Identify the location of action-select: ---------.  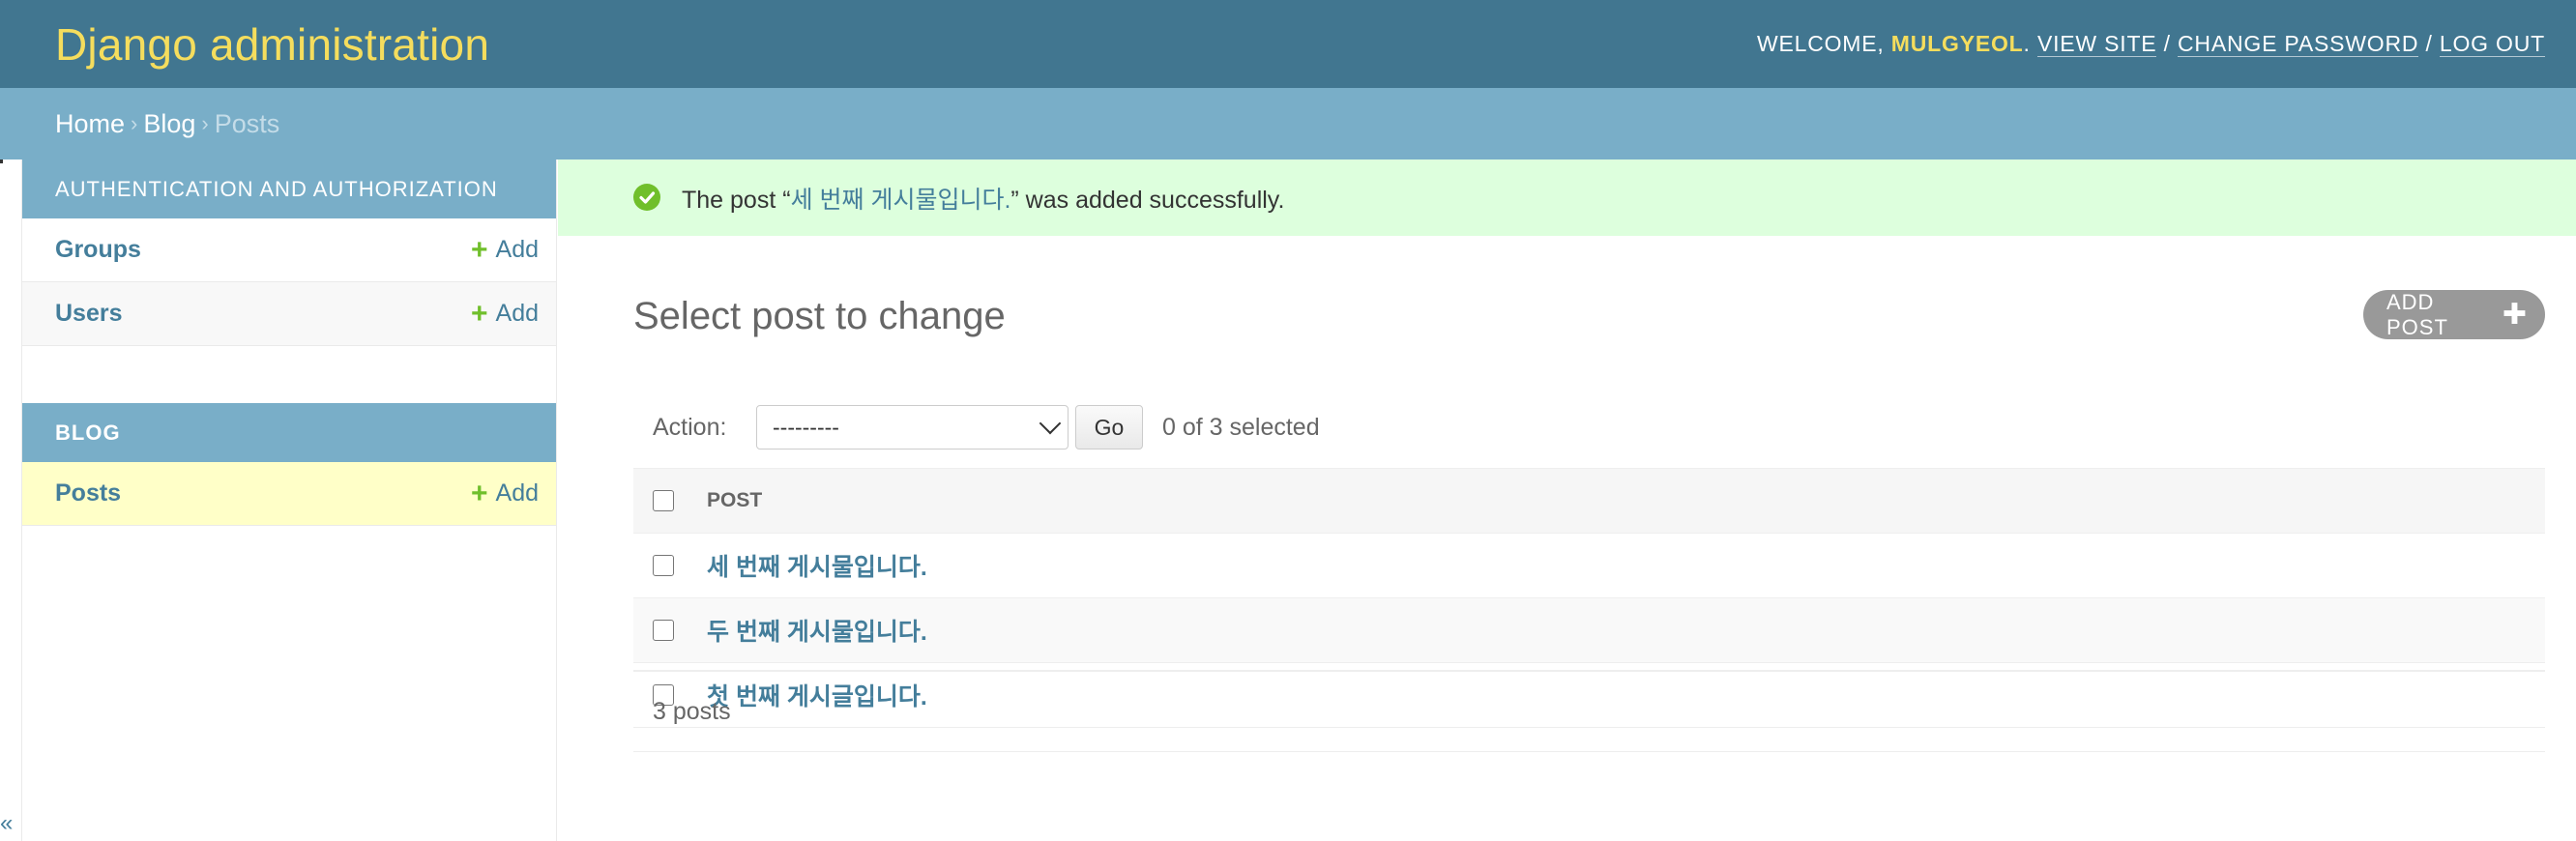
(912, 428).